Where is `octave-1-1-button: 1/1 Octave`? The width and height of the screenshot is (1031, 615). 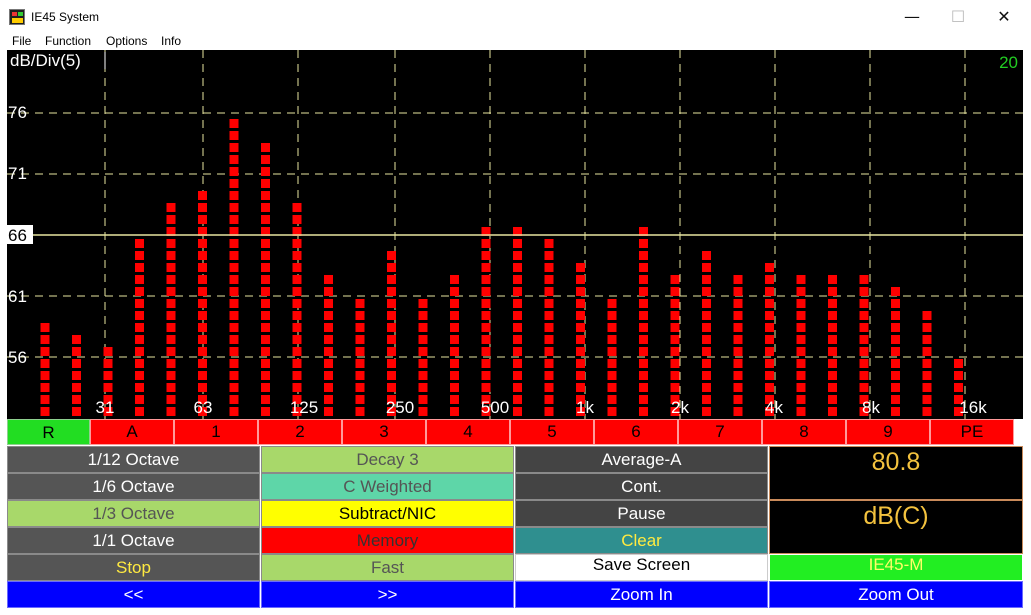 octave-1-1-button: 1/1 Octave is located at coordinates (133, 540).